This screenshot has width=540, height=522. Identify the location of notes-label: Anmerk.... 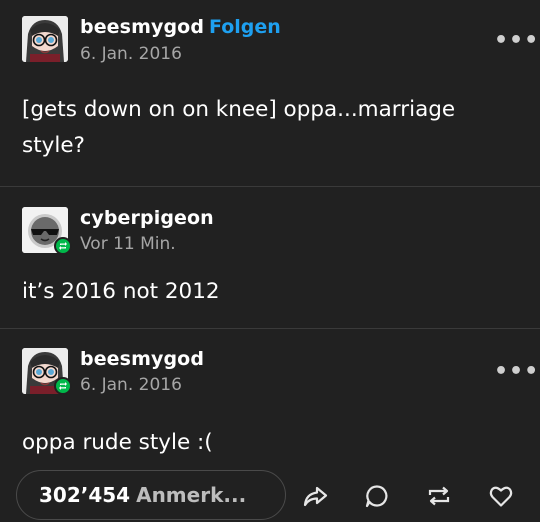
(191, 495).